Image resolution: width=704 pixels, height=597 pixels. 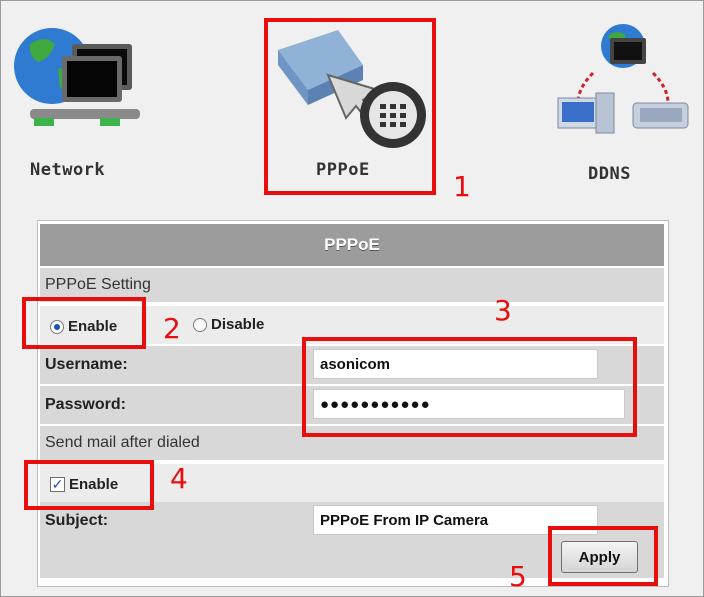 What do you see at coordinates (68, 170) in the screenshot?
I see `network-label: Network` at bounding box center [68, 170].